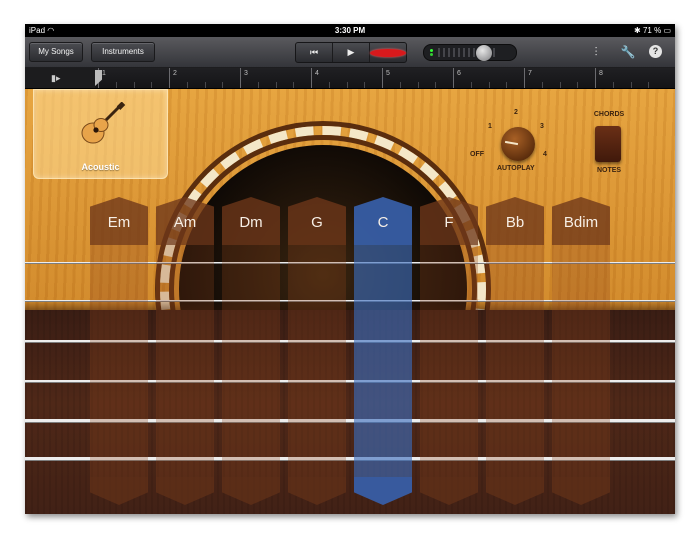 Image resolution: width=700 pixels, height=538 pixels. What do you see at coordinates (246, 73) in the screenshot?
I see `ruler-bar-number: 3` at bounding box center [246, 73].